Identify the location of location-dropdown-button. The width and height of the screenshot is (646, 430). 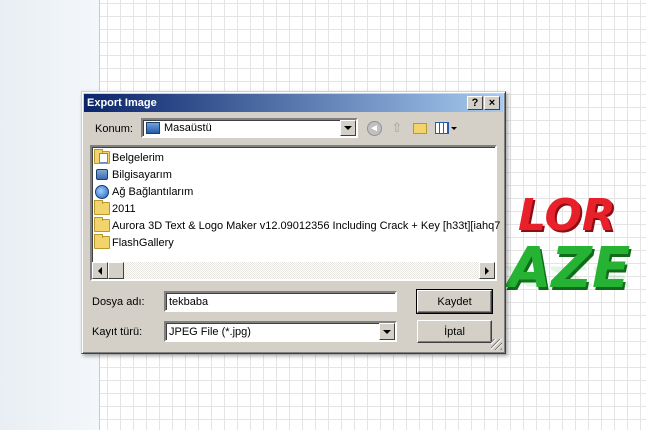
(348, 128).